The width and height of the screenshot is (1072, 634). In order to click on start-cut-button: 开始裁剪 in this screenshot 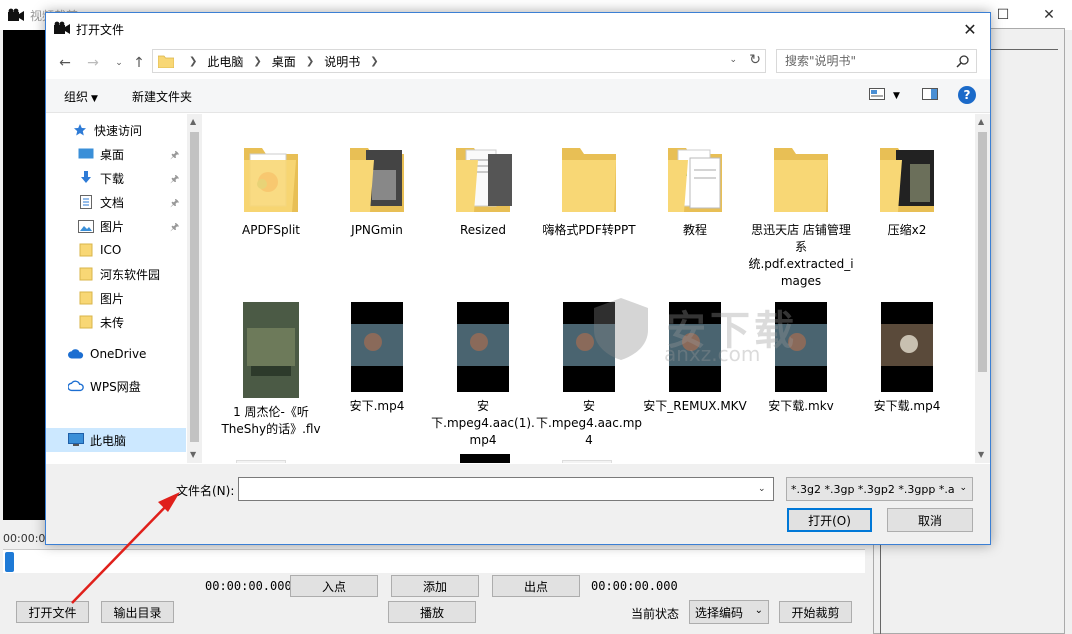, I will do `click(815, 612)`.